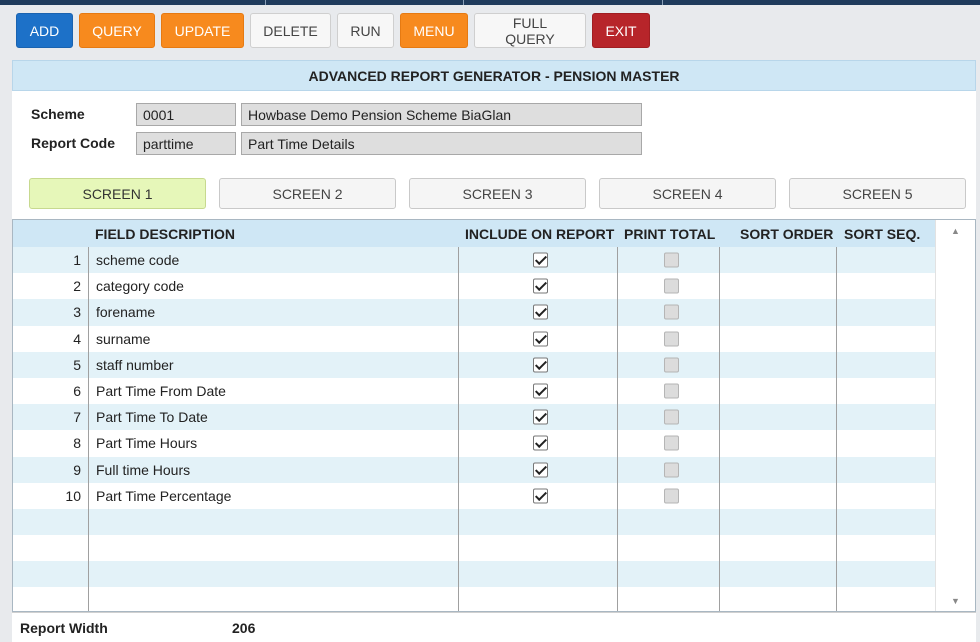 This screenshot has height=642, width=980. I want to click on top-bar, so click(490, 2).